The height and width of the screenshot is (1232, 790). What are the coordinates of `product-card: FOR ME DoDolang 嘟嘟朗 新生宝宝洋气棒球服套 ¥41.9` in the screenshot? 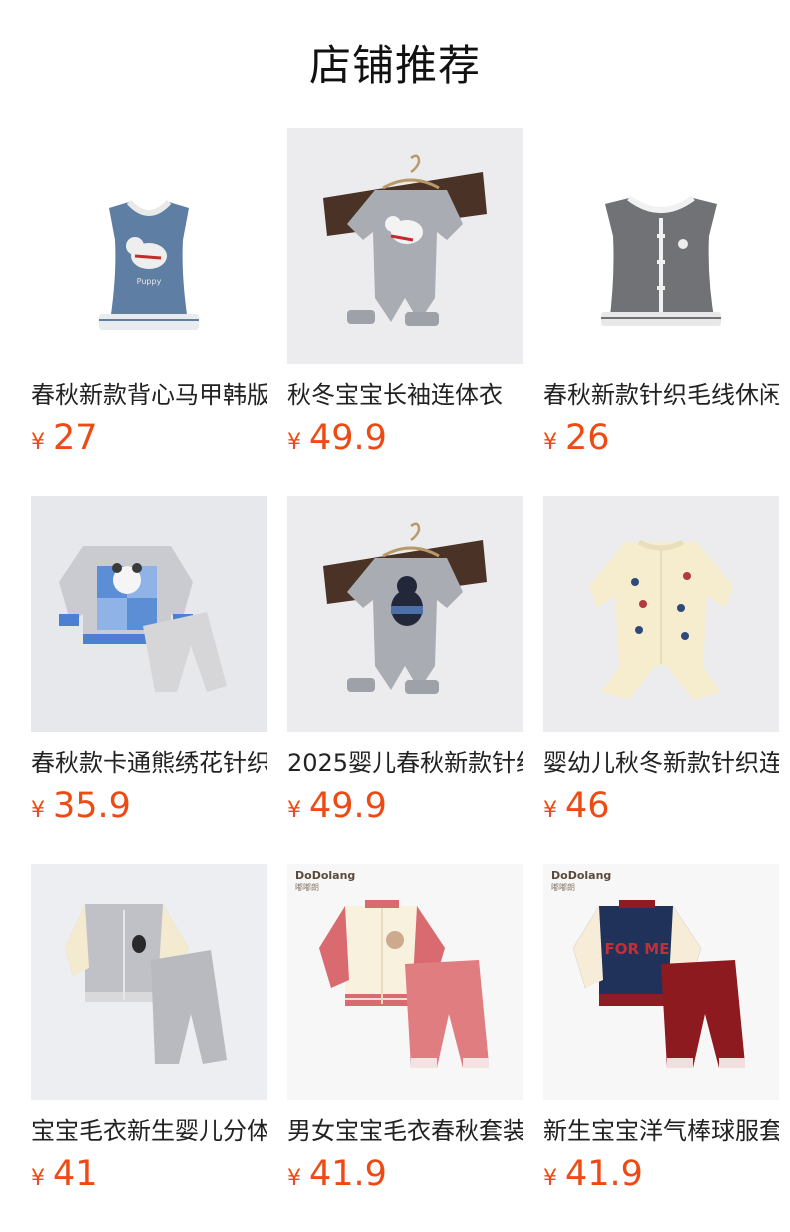 It's located at (661, 1048).